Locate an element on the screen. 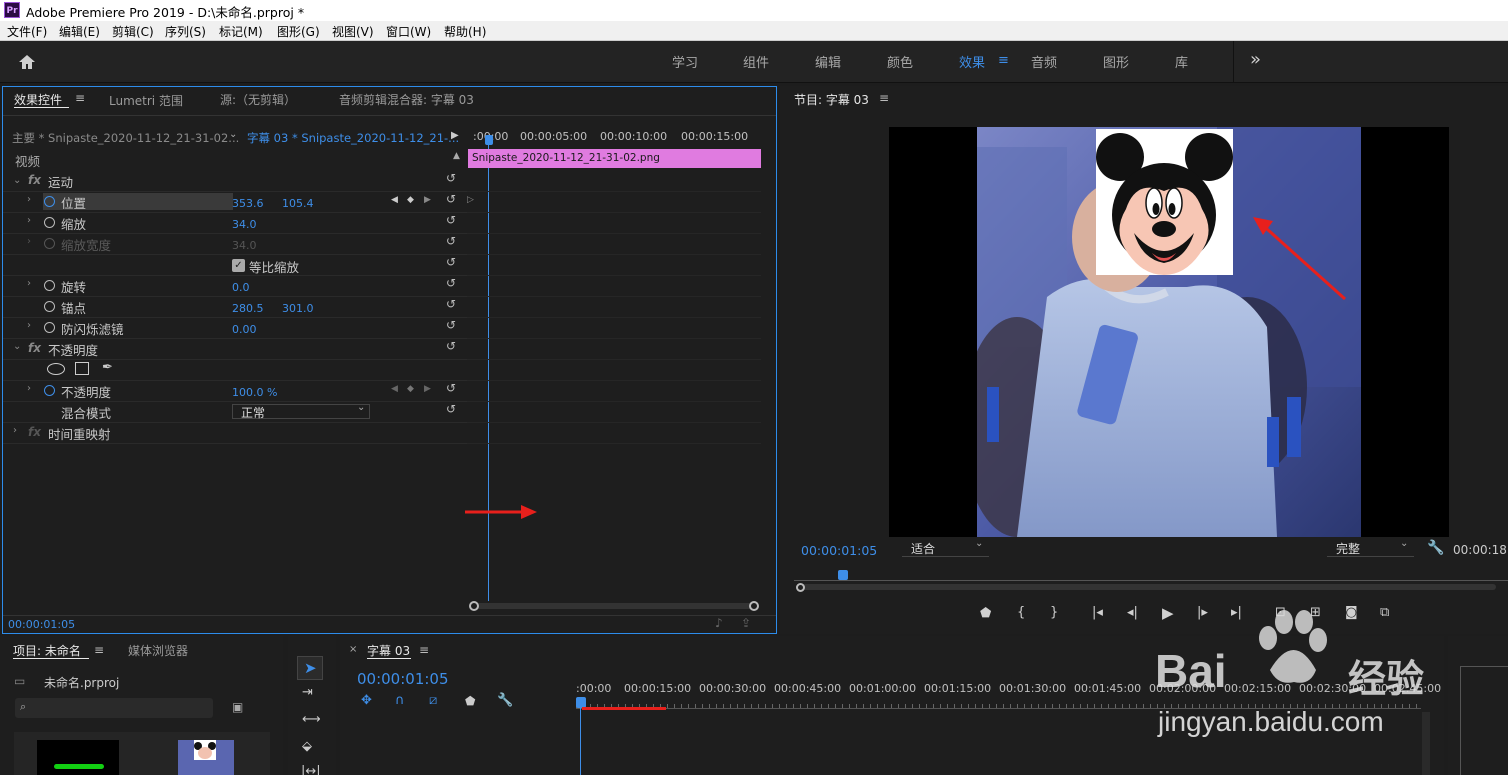 Image resolution: width=1508 pixels, height=775 pixels. menu-window: 窗口(W) is located at coordinates (408, 31).